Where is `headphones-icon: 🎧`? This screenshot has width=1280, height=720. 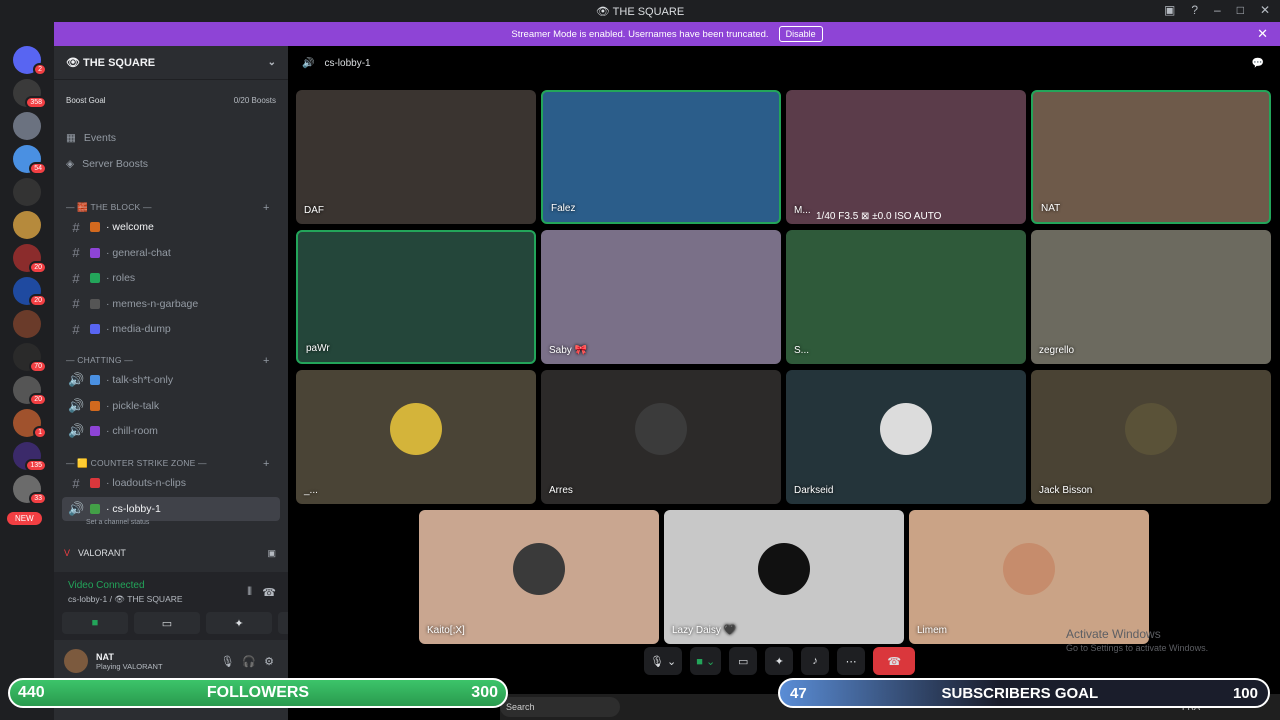
headphones-icon: 🎧 is located at coordinates (249, 661).